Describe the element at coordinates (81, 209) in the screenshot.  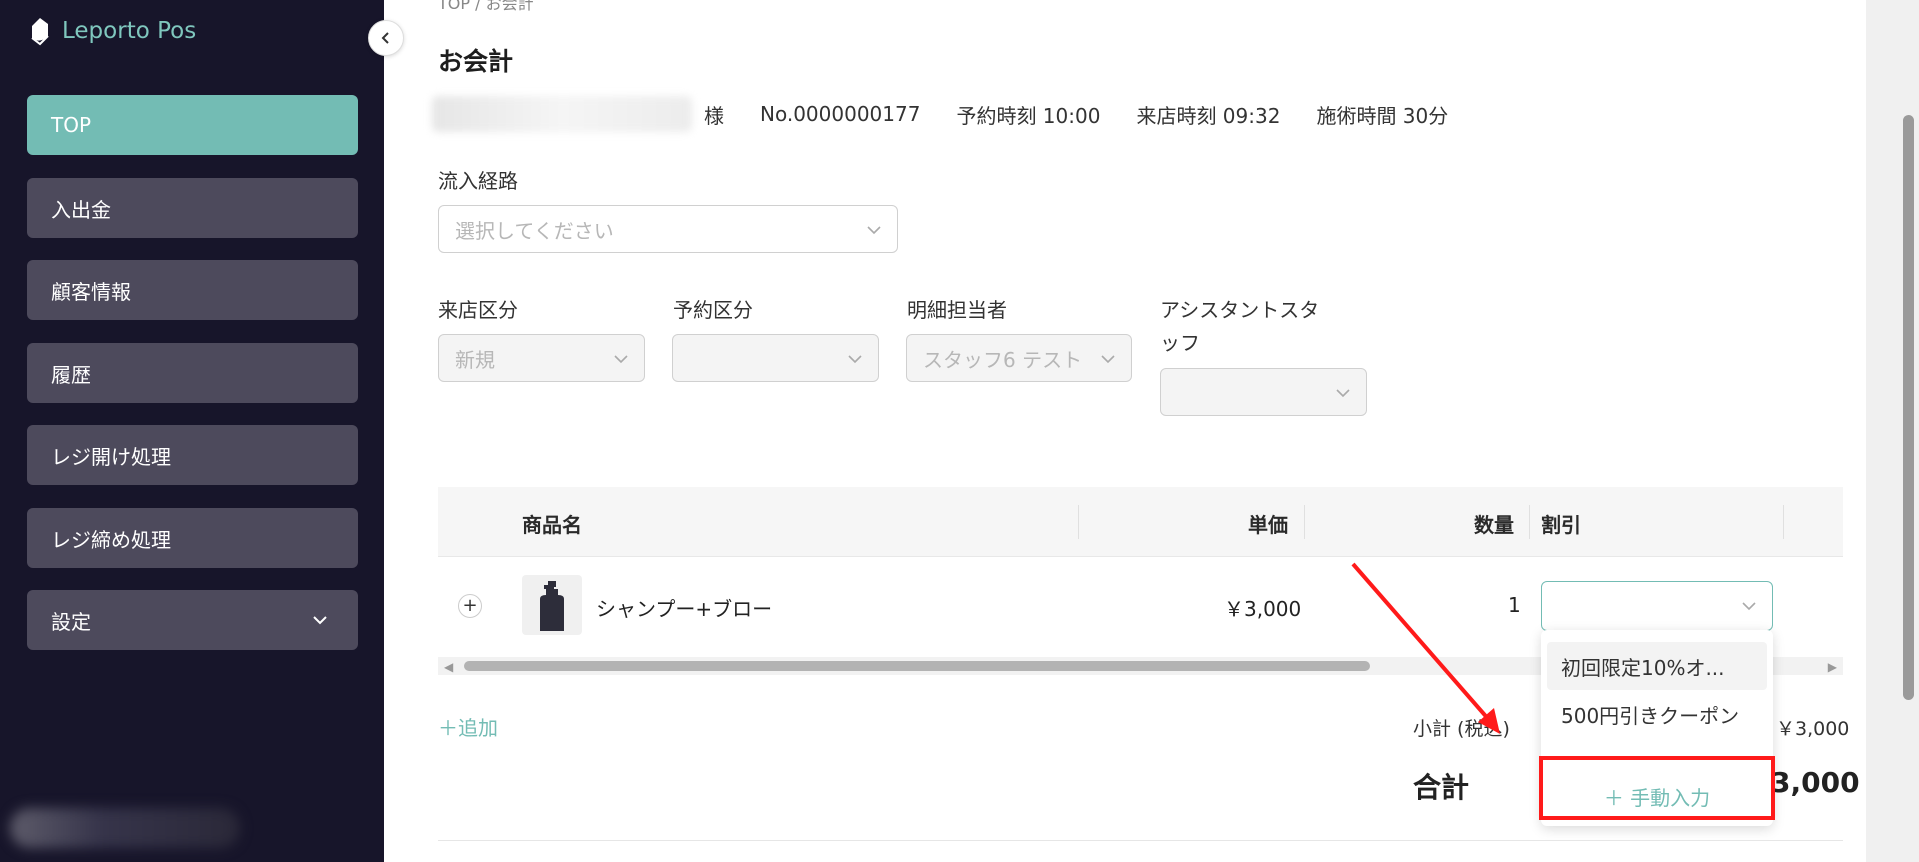
I see `sidebar-item-label: 入出金` at that location.